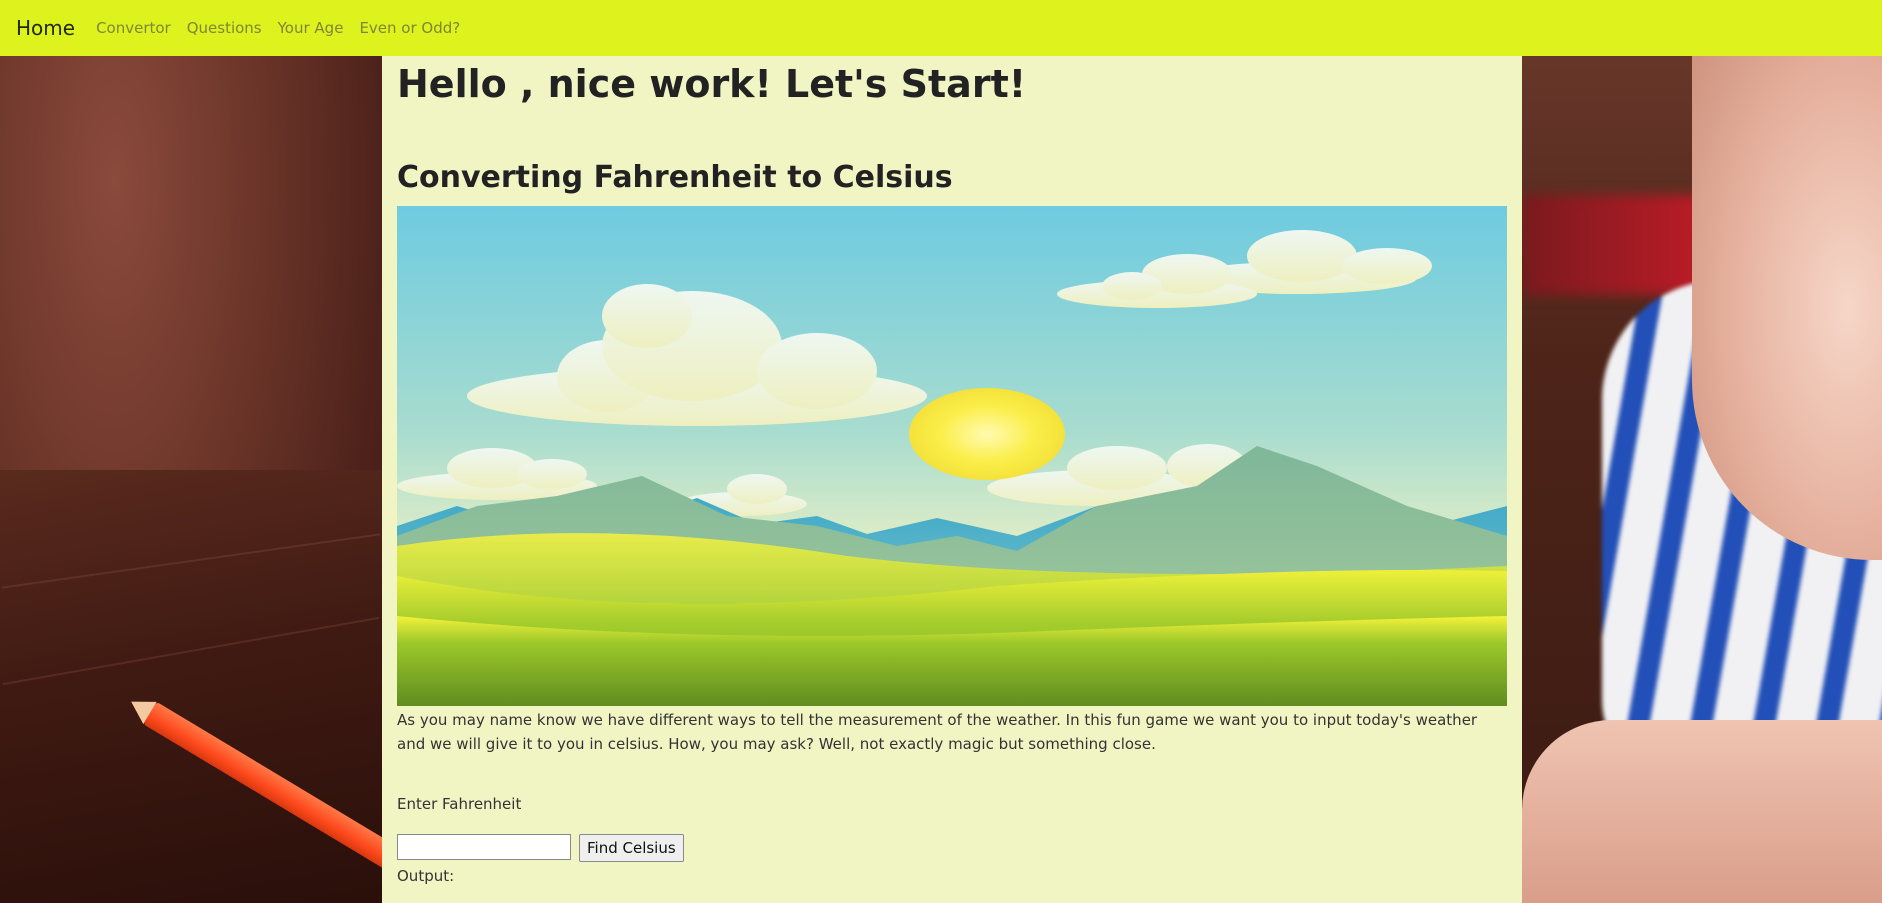 This screenshot has width=1882, height=903. Describe the element at coordinates (311, 28) in the screenshot. I see `nav-link-your-age: Your Age` at that location.